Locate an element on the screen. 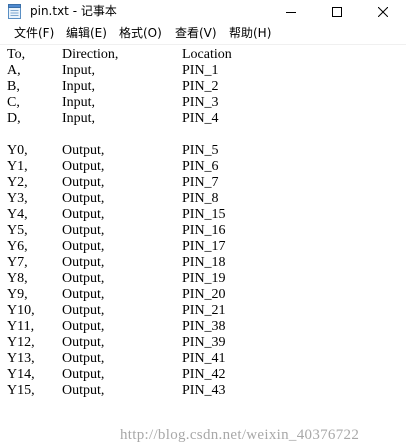  text-cell: Y14, is located at coordinates (21, 374).